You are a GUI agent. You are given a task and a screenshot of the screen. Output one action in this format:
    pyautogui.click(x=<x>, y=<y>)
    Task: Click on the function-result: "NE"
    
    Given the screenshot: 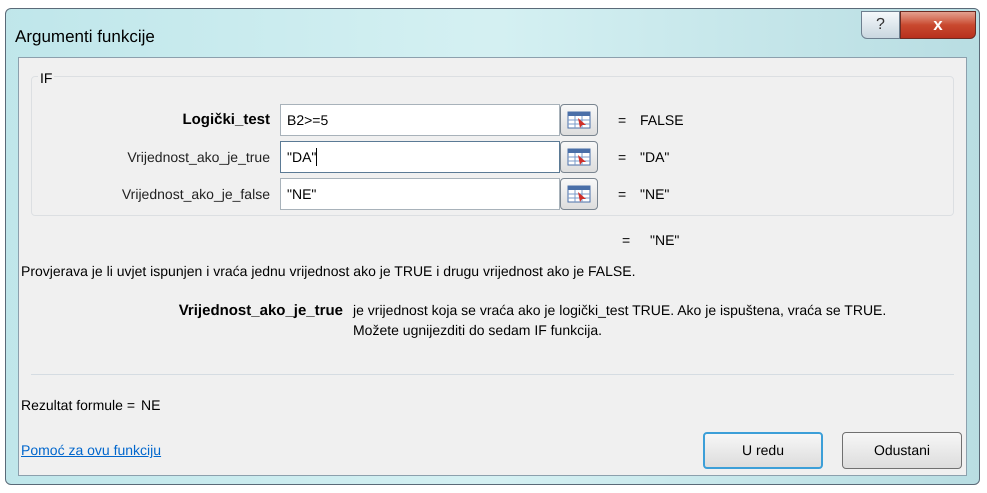 What is the action you would take?
    pyautogui.click(x=665, y=240)
    